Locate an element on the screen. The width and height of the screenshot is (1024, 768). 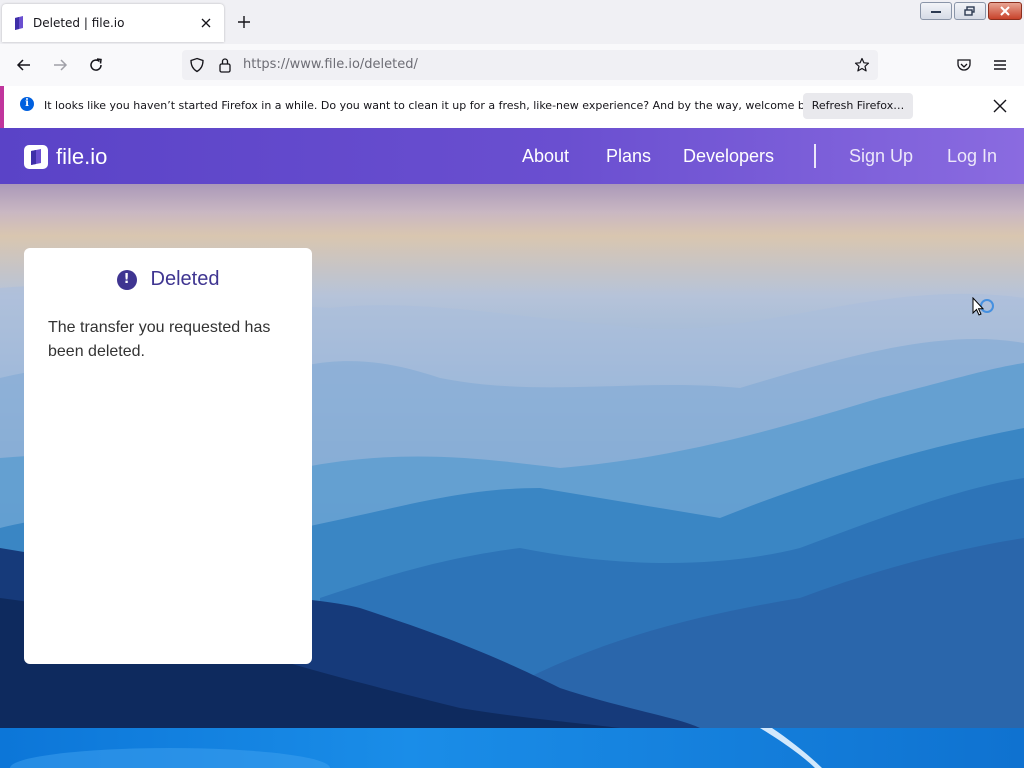
mouse-cursor-icon is located at coordinates (983, 306).